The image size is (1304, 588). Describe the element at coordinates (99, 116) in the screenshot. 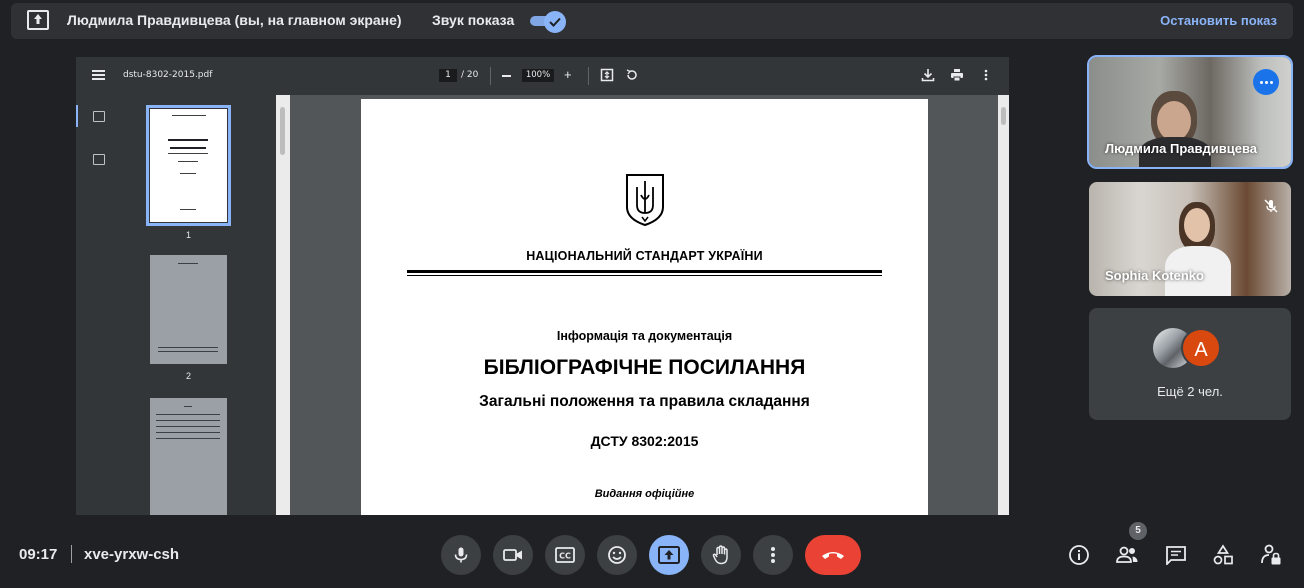

I see `thumbnails-icon` at that location.